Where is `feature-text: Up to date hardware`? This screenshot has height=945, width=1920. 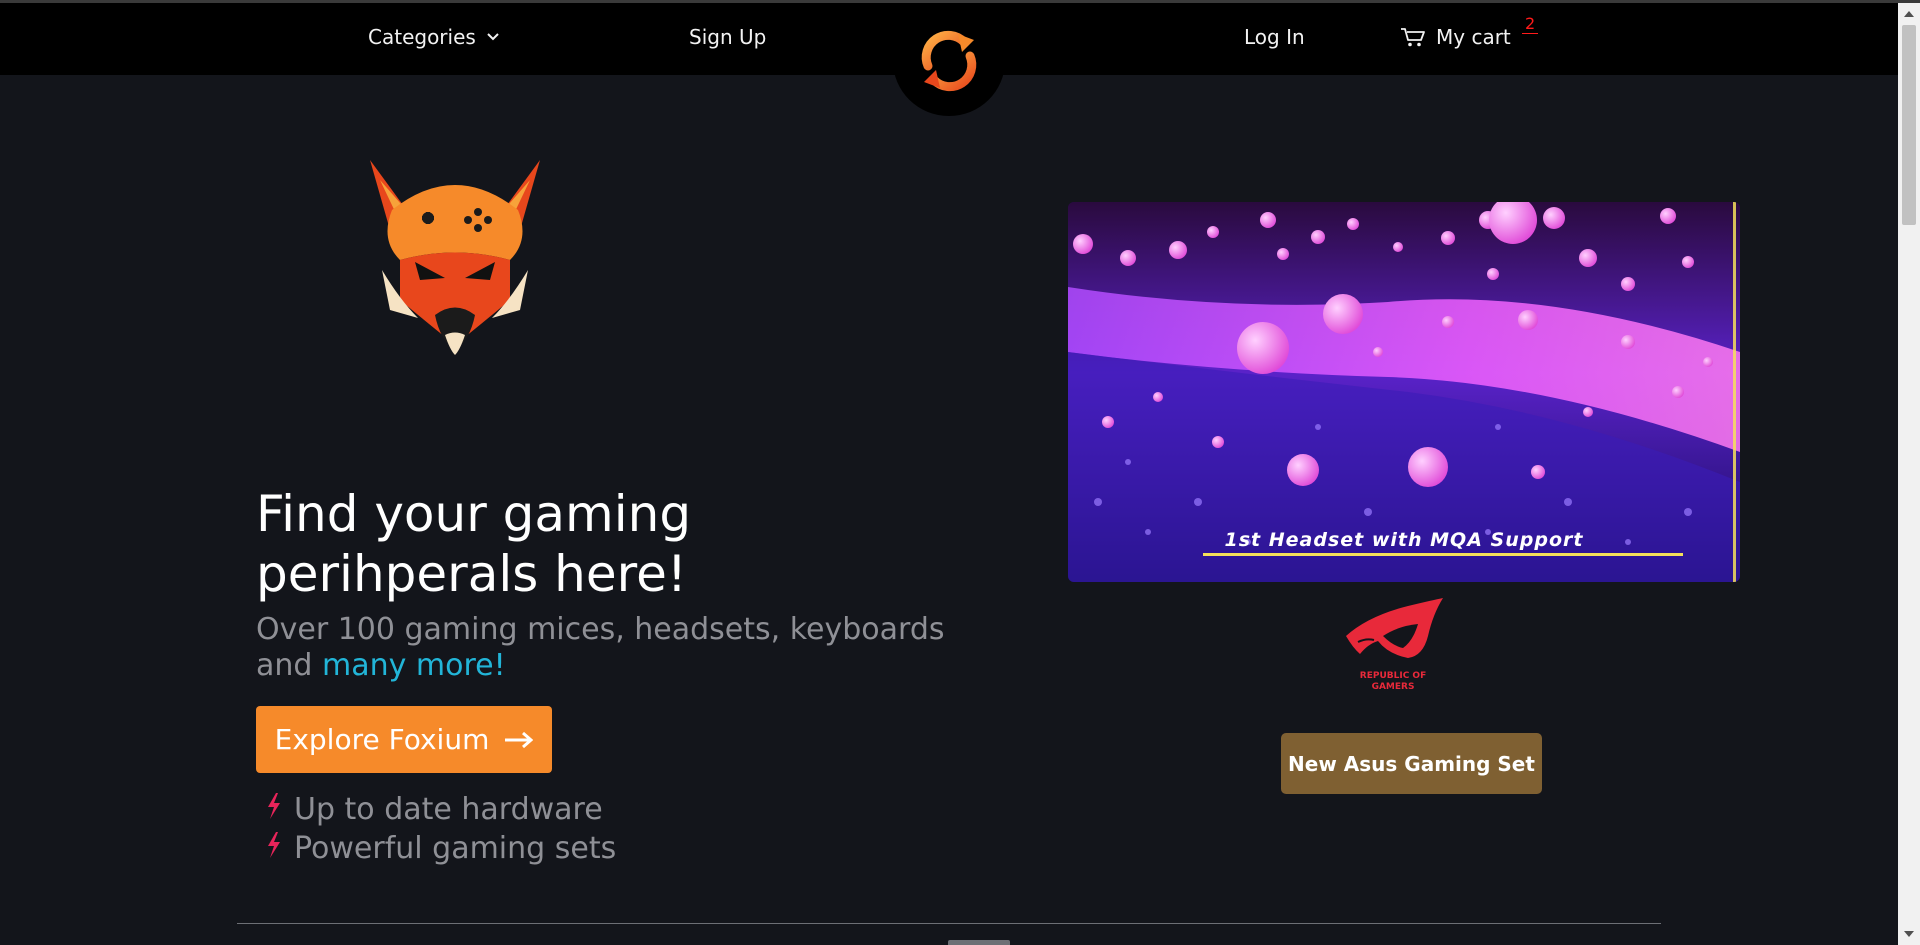
feature-text: Up to date hardware is located at coordinates (448, 809).